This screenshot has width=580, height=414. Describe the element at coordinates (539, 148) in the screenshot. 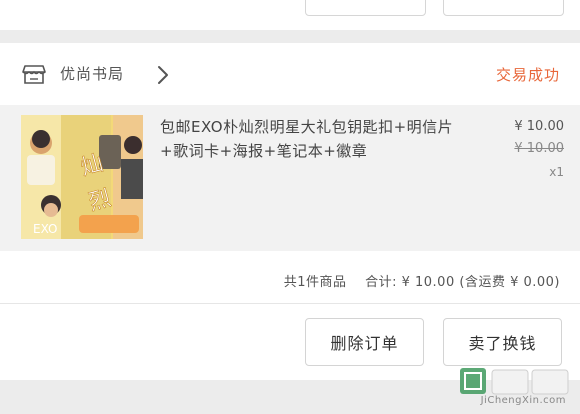

I see `product-original-price: ¥ 10.00` at that location.